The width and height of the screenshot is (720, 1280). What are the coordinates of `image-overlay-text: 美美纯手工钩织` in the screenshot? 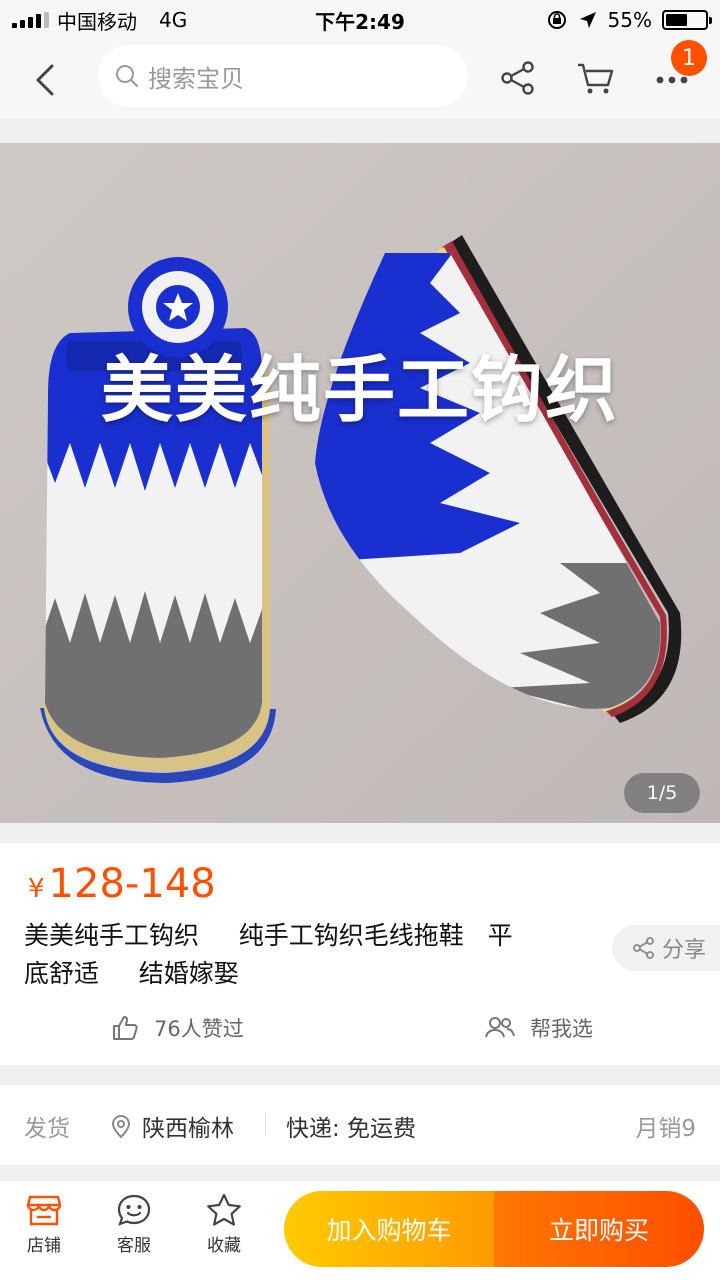 It's located at (359, 390).